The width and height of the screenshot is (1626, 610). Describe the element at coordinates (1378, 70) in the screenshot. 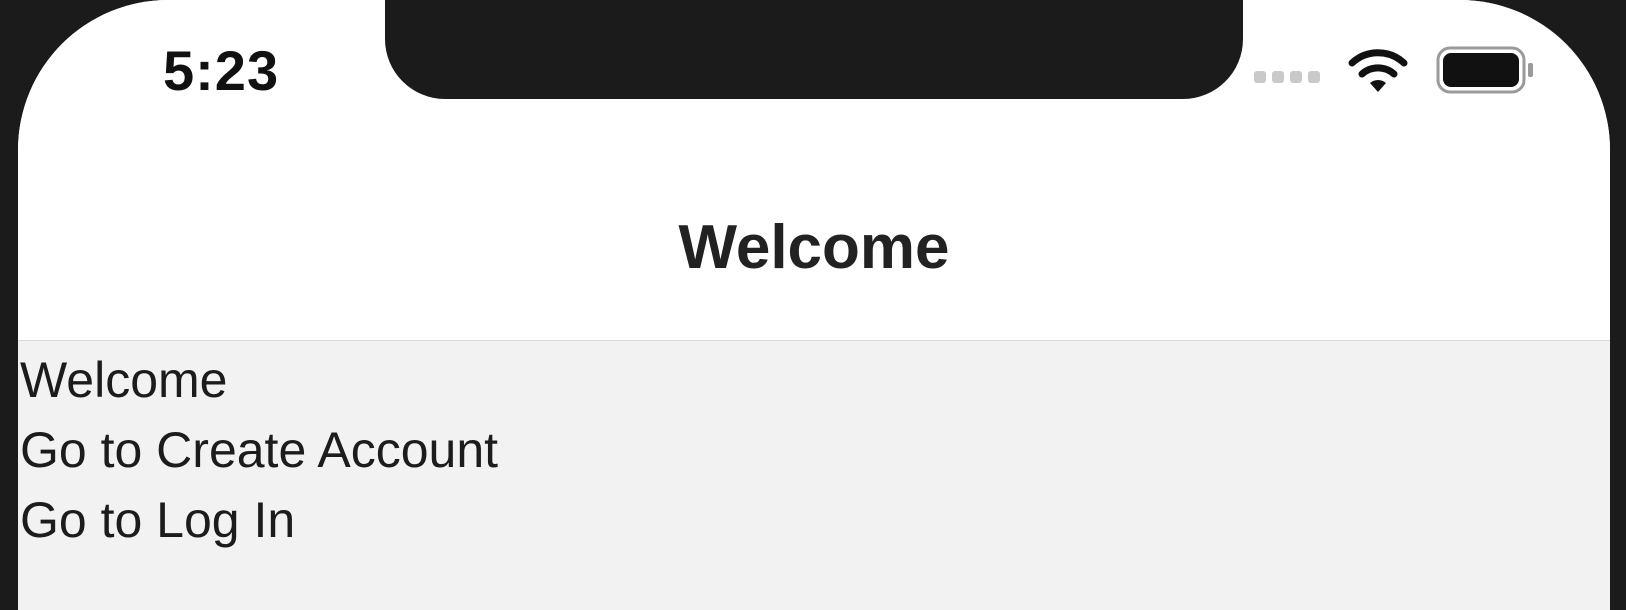

I see `wifi-icon` at that location.